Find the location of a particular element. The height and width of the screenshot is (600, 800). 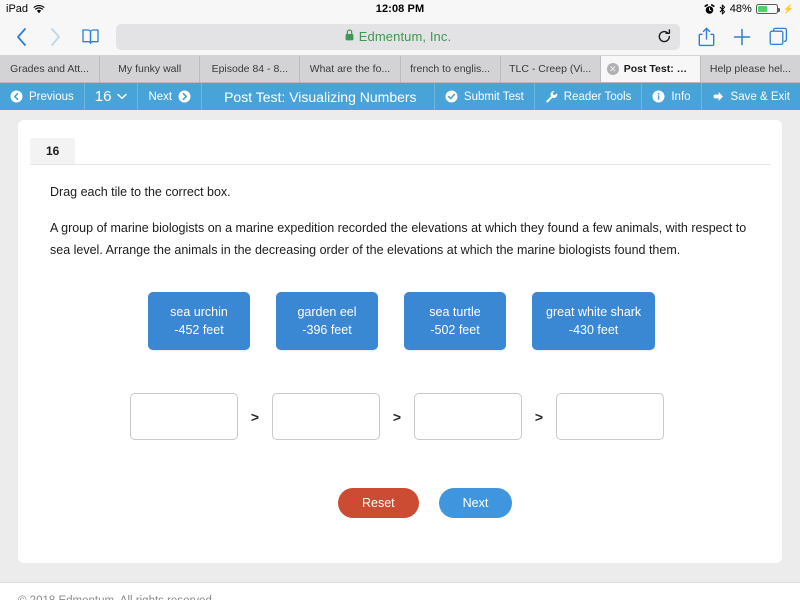

page-footer: © 2018 Edmentum. All rights reserved. is located at coordinates (400, 591).